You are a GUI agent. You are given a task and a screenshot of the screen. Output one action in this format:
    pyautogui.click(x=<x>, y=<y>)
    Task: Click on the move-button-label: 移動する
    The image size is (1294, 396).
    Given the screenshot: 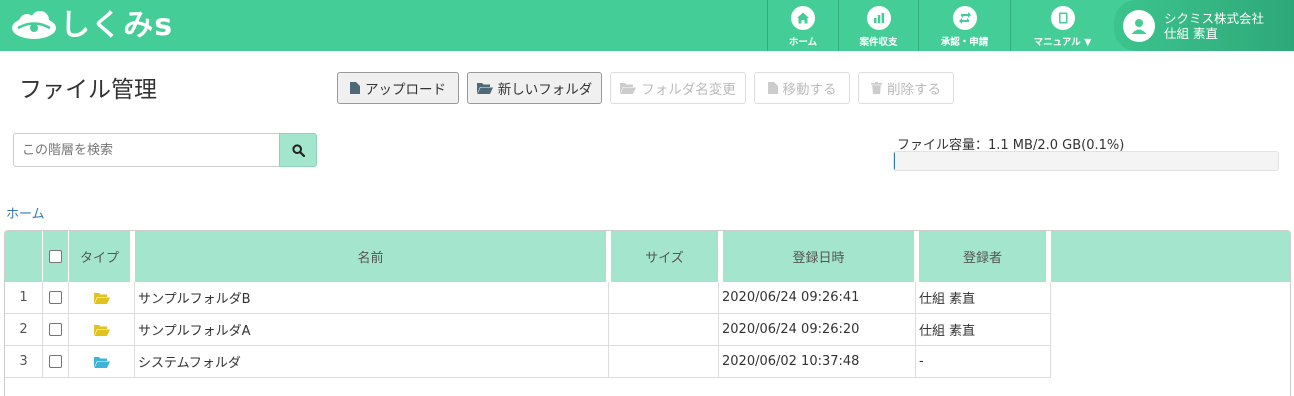 What is the action you would take?
    pyautogui.click(x=809, y=90)
    